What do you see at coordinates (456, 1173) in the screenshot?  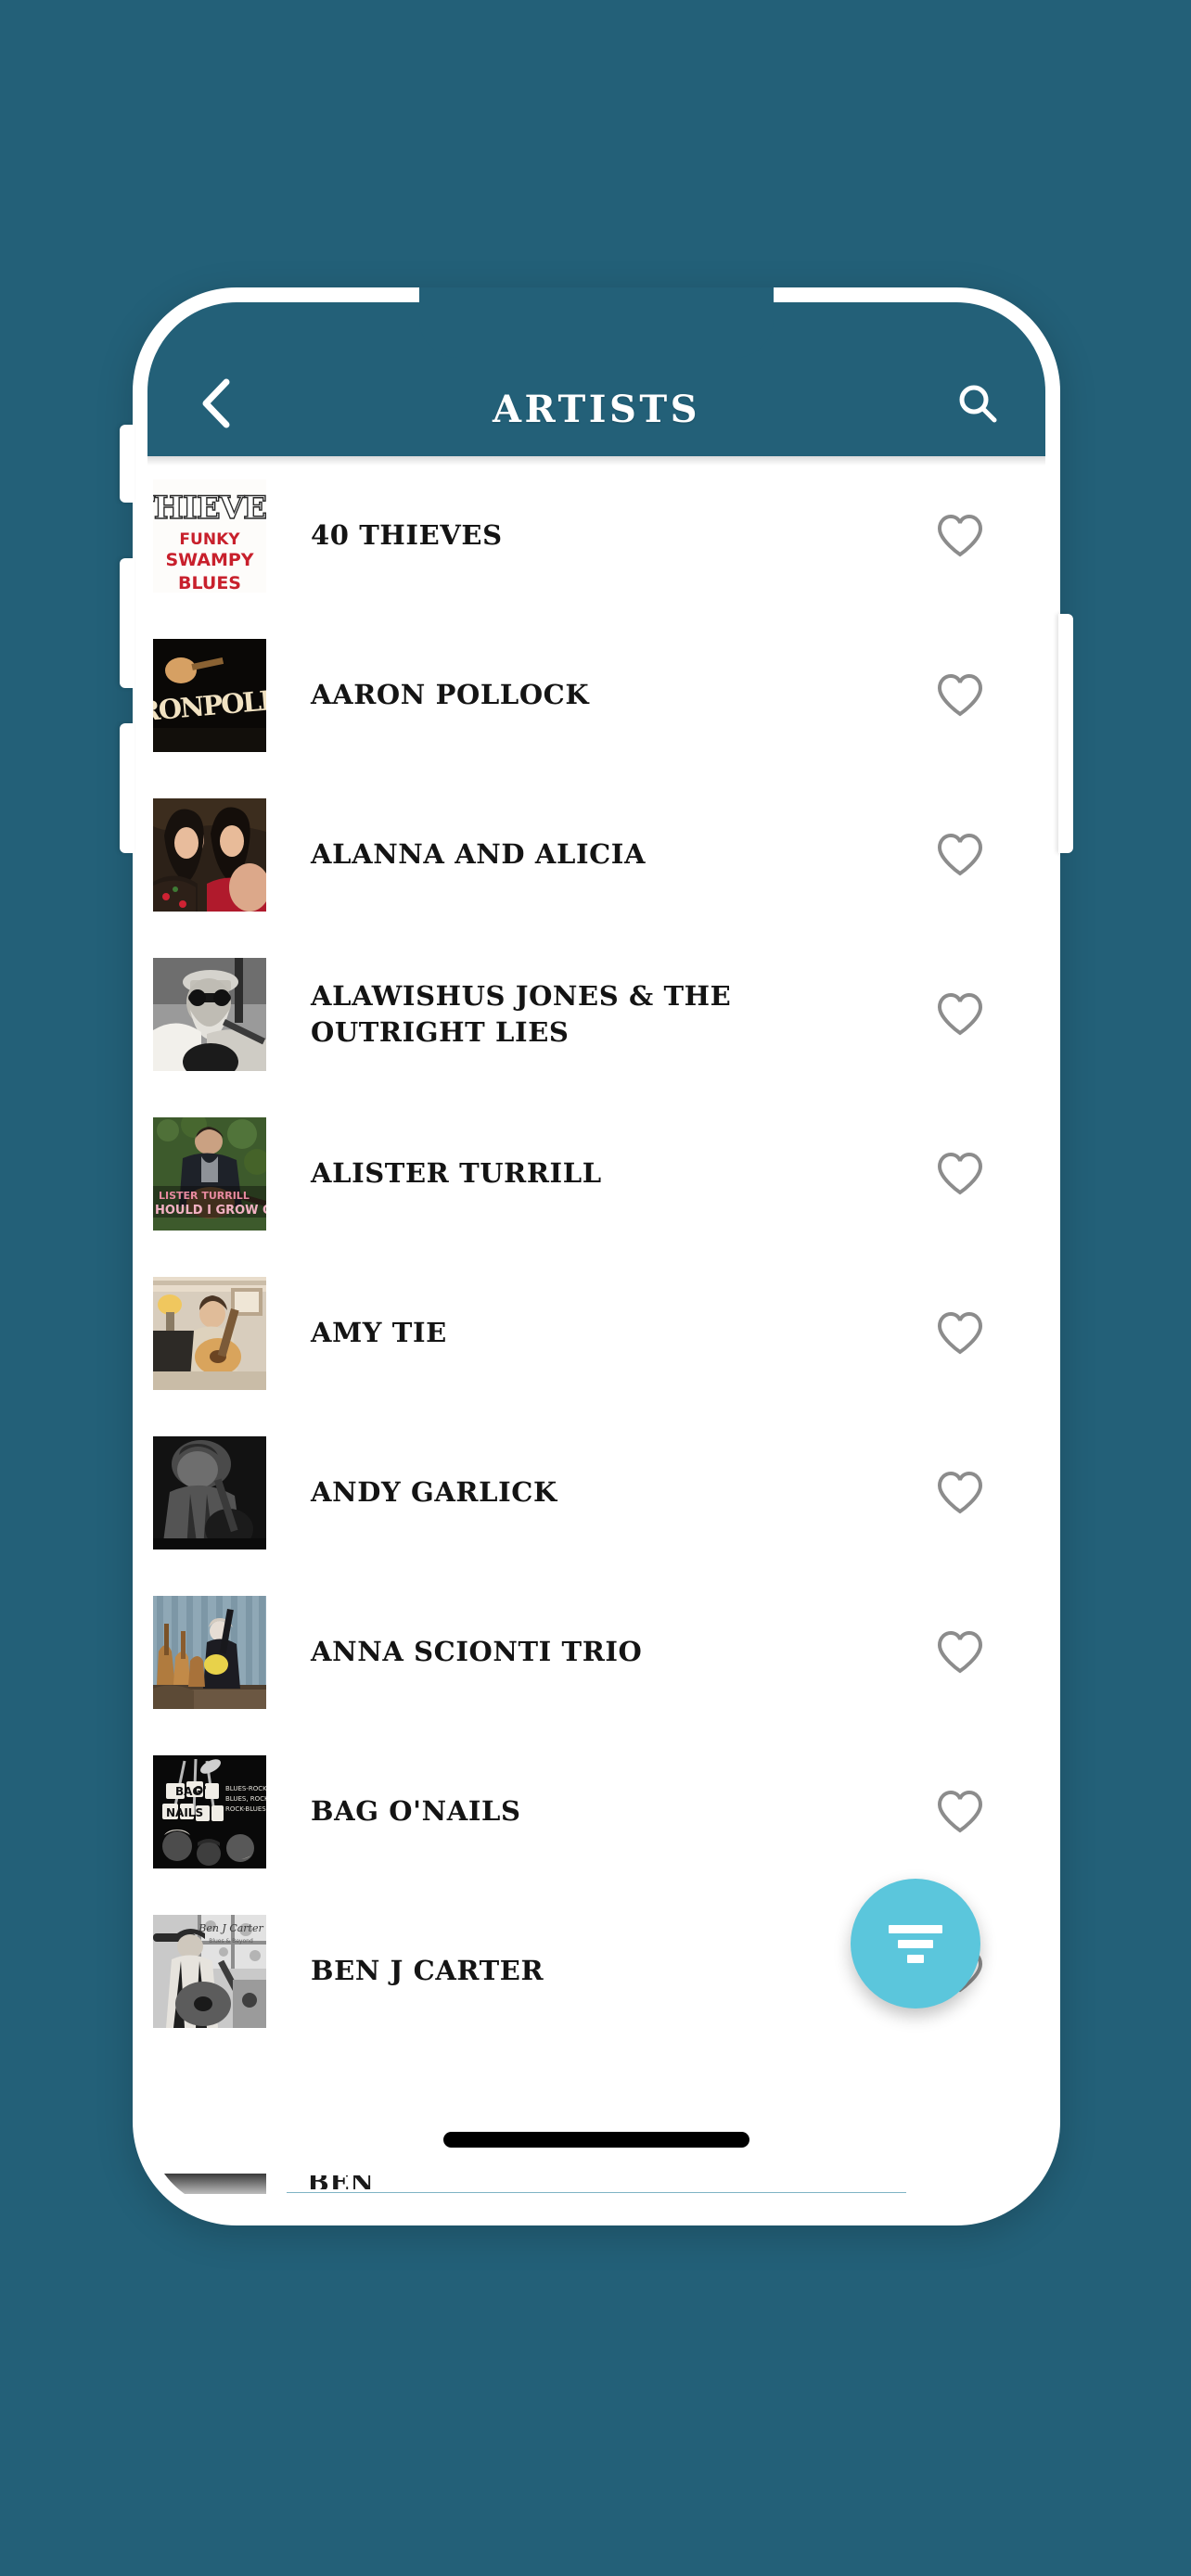 I see `artist-name: ALISTER TURRILL` at bounding box center [456, 1173].